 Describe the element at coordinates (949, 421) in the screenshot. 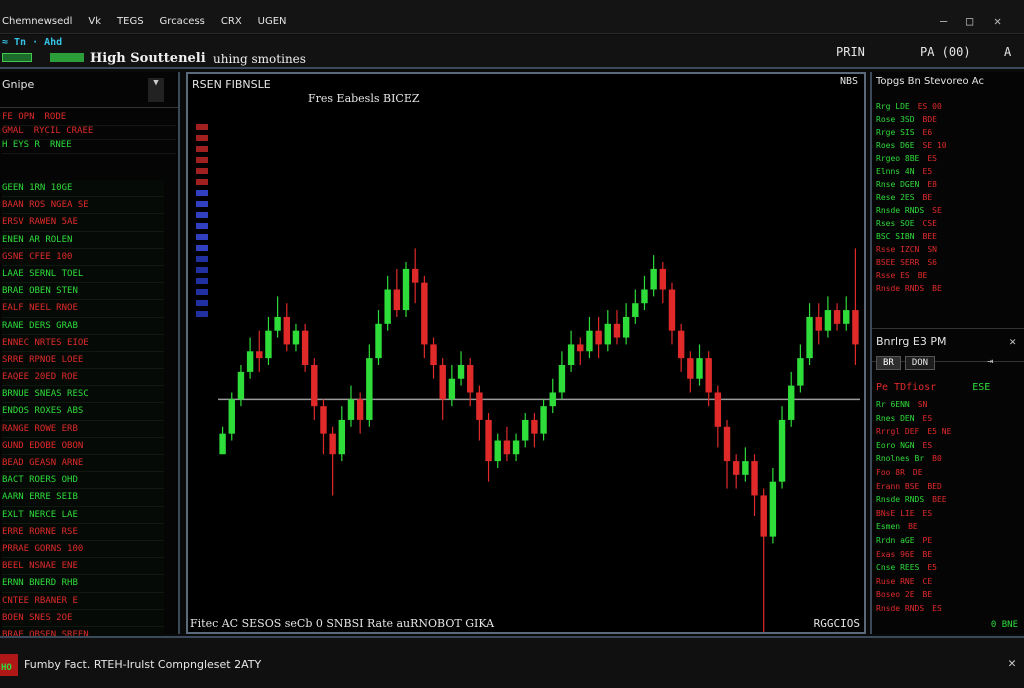

I see `trade-row: Rnes DEN ES` at that location.